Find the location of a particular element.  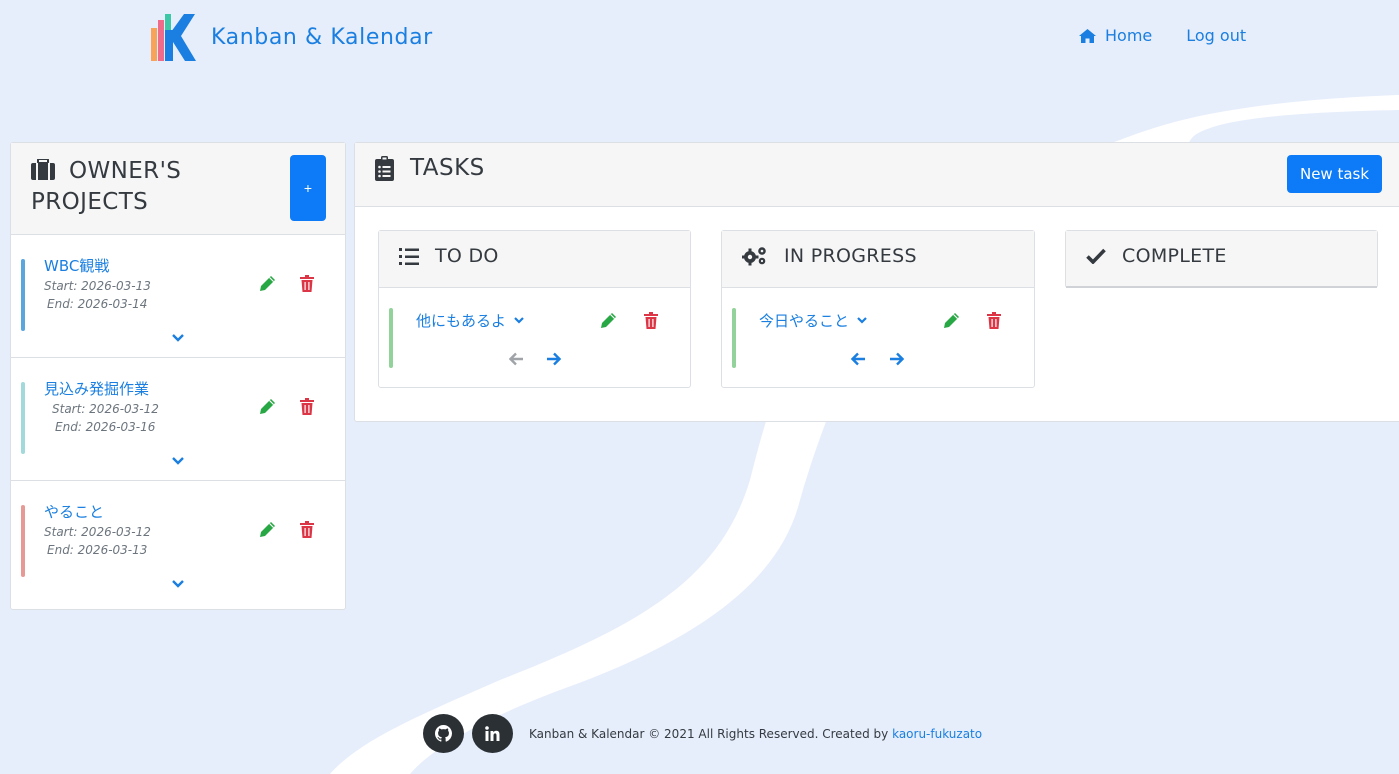

nav-logout-link: Log out is located at coordinates (1216, 35).